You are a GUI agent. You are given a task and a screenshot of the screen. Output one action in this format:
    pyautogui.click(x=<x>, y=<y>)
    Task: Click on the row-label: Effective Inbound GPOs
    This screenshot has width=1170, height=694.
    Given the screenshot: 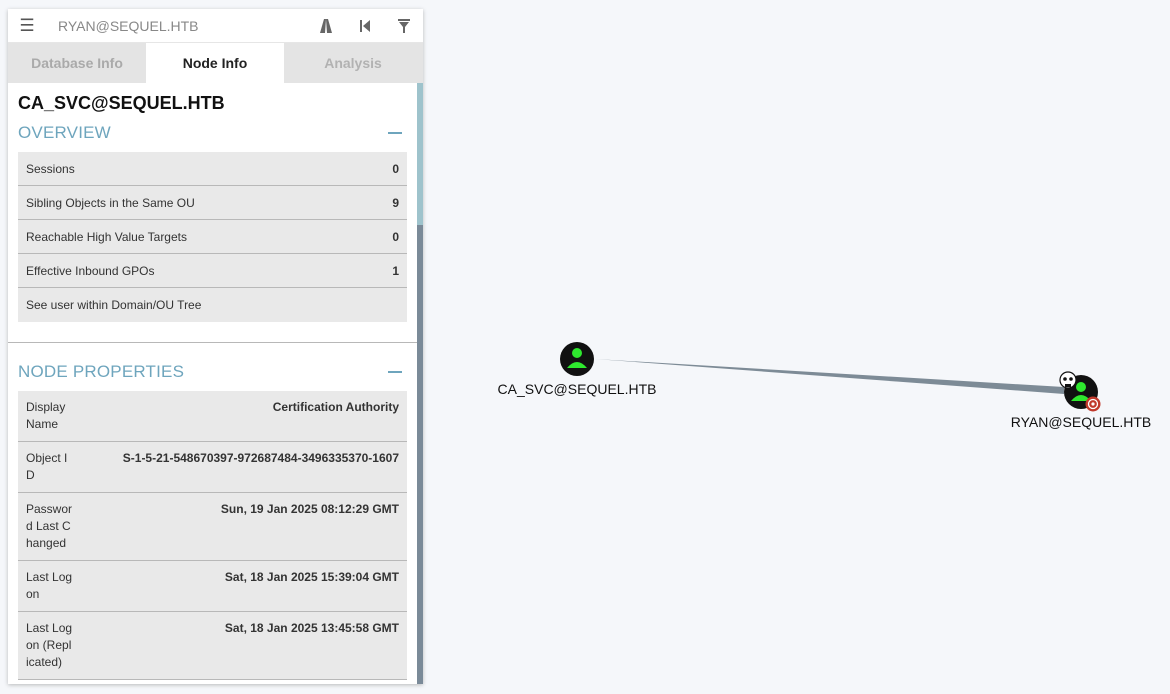 What is the action you would take?
    pyautogui.click(x=90, y=270)
    